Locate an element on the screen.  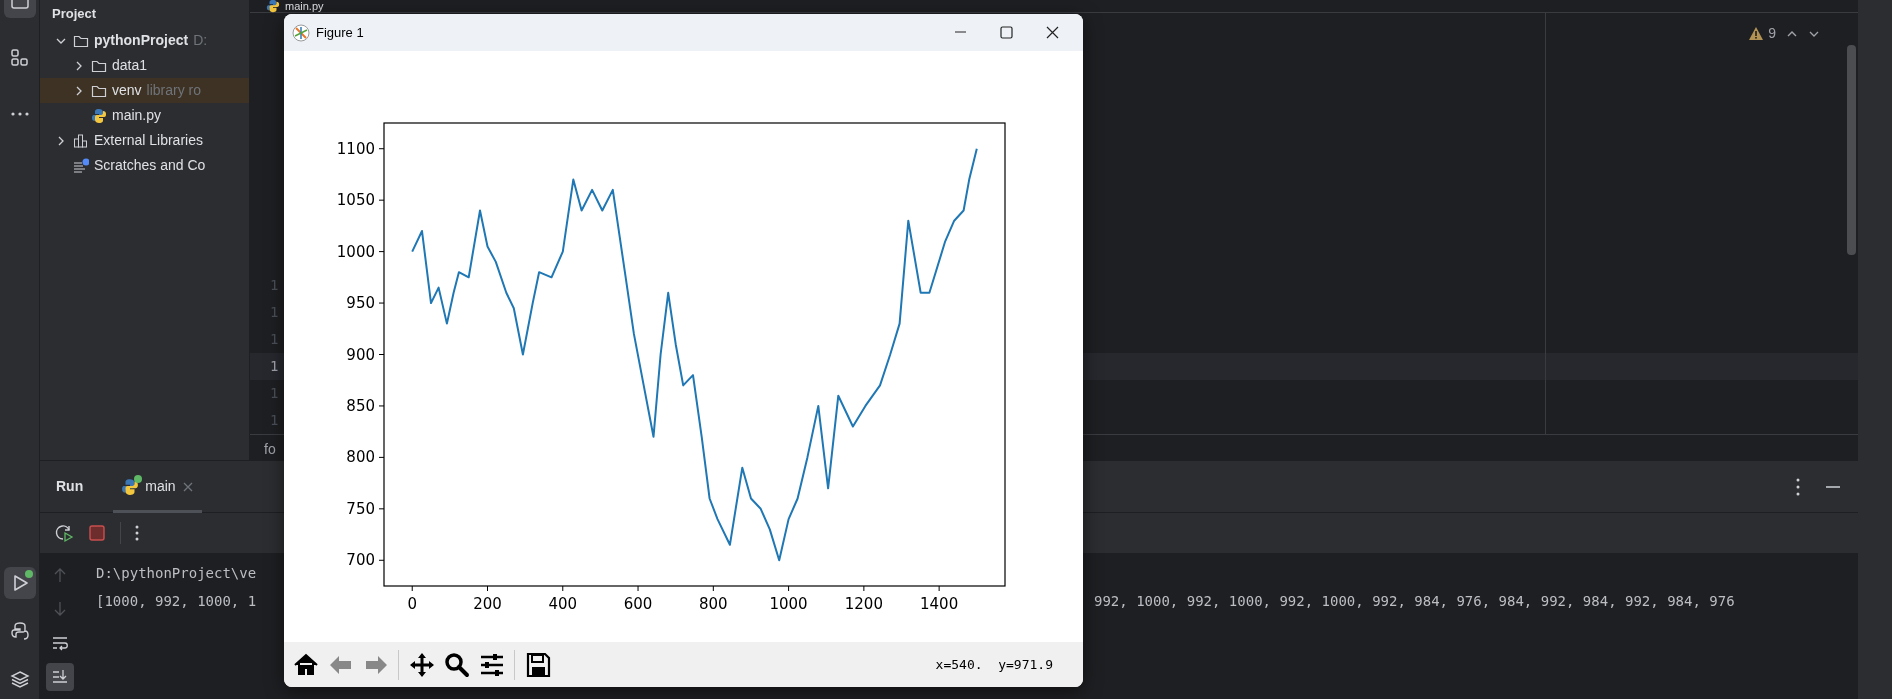
python-icon is located at coordinates (19, 631).